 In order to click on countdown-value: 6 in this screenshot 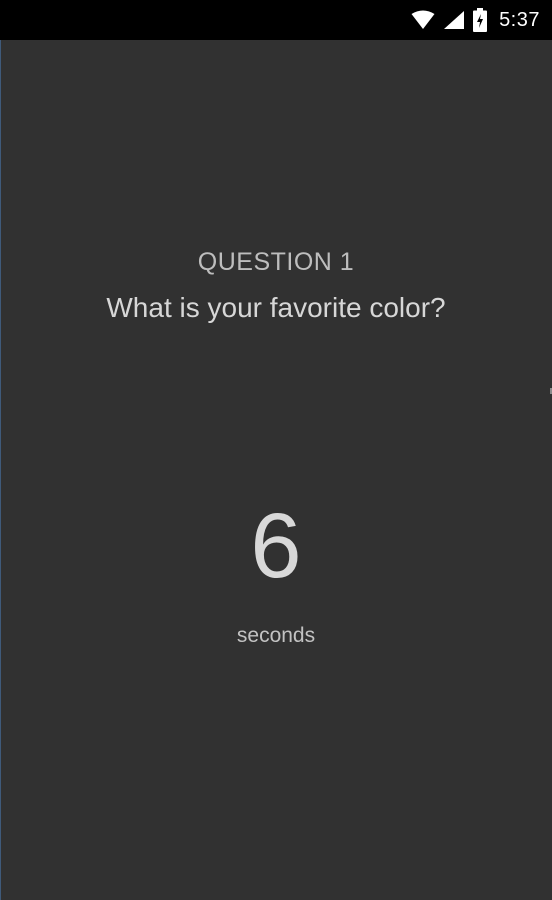, I will do `click(276, 546)`.